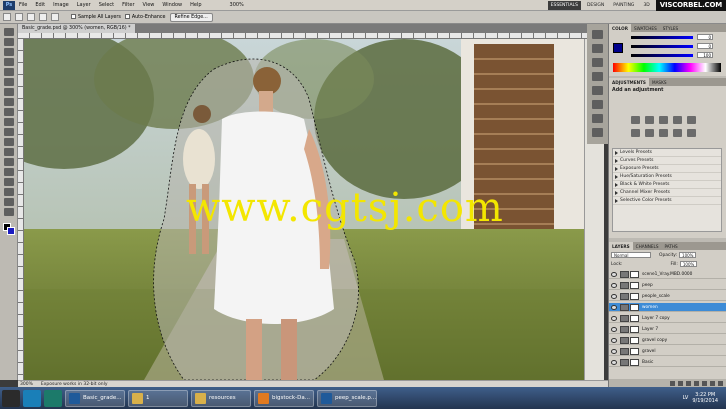 The width and height of the screenshot is (726, 409). I want to click on tab-layers: LAYERS, so click(621, 246).